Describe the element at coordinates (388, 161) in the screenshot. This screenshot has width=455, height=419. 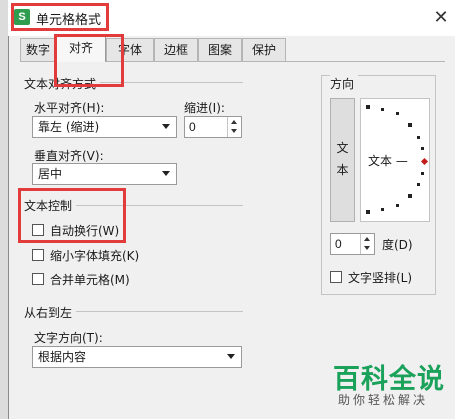
I see `horizontal-orientation-text: 文本 —` at that location.